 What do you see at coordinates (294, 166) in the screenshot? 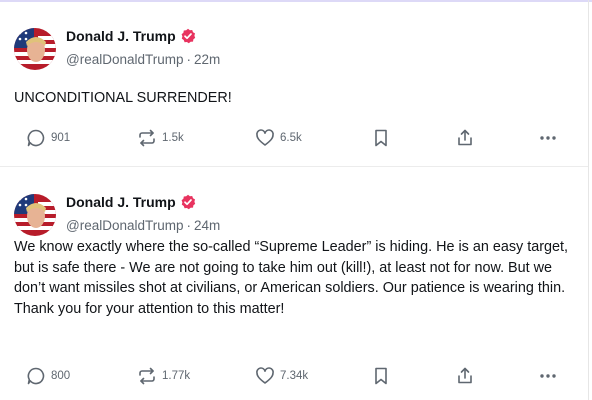
I see `post-divider` at bounding box center [294, 166].